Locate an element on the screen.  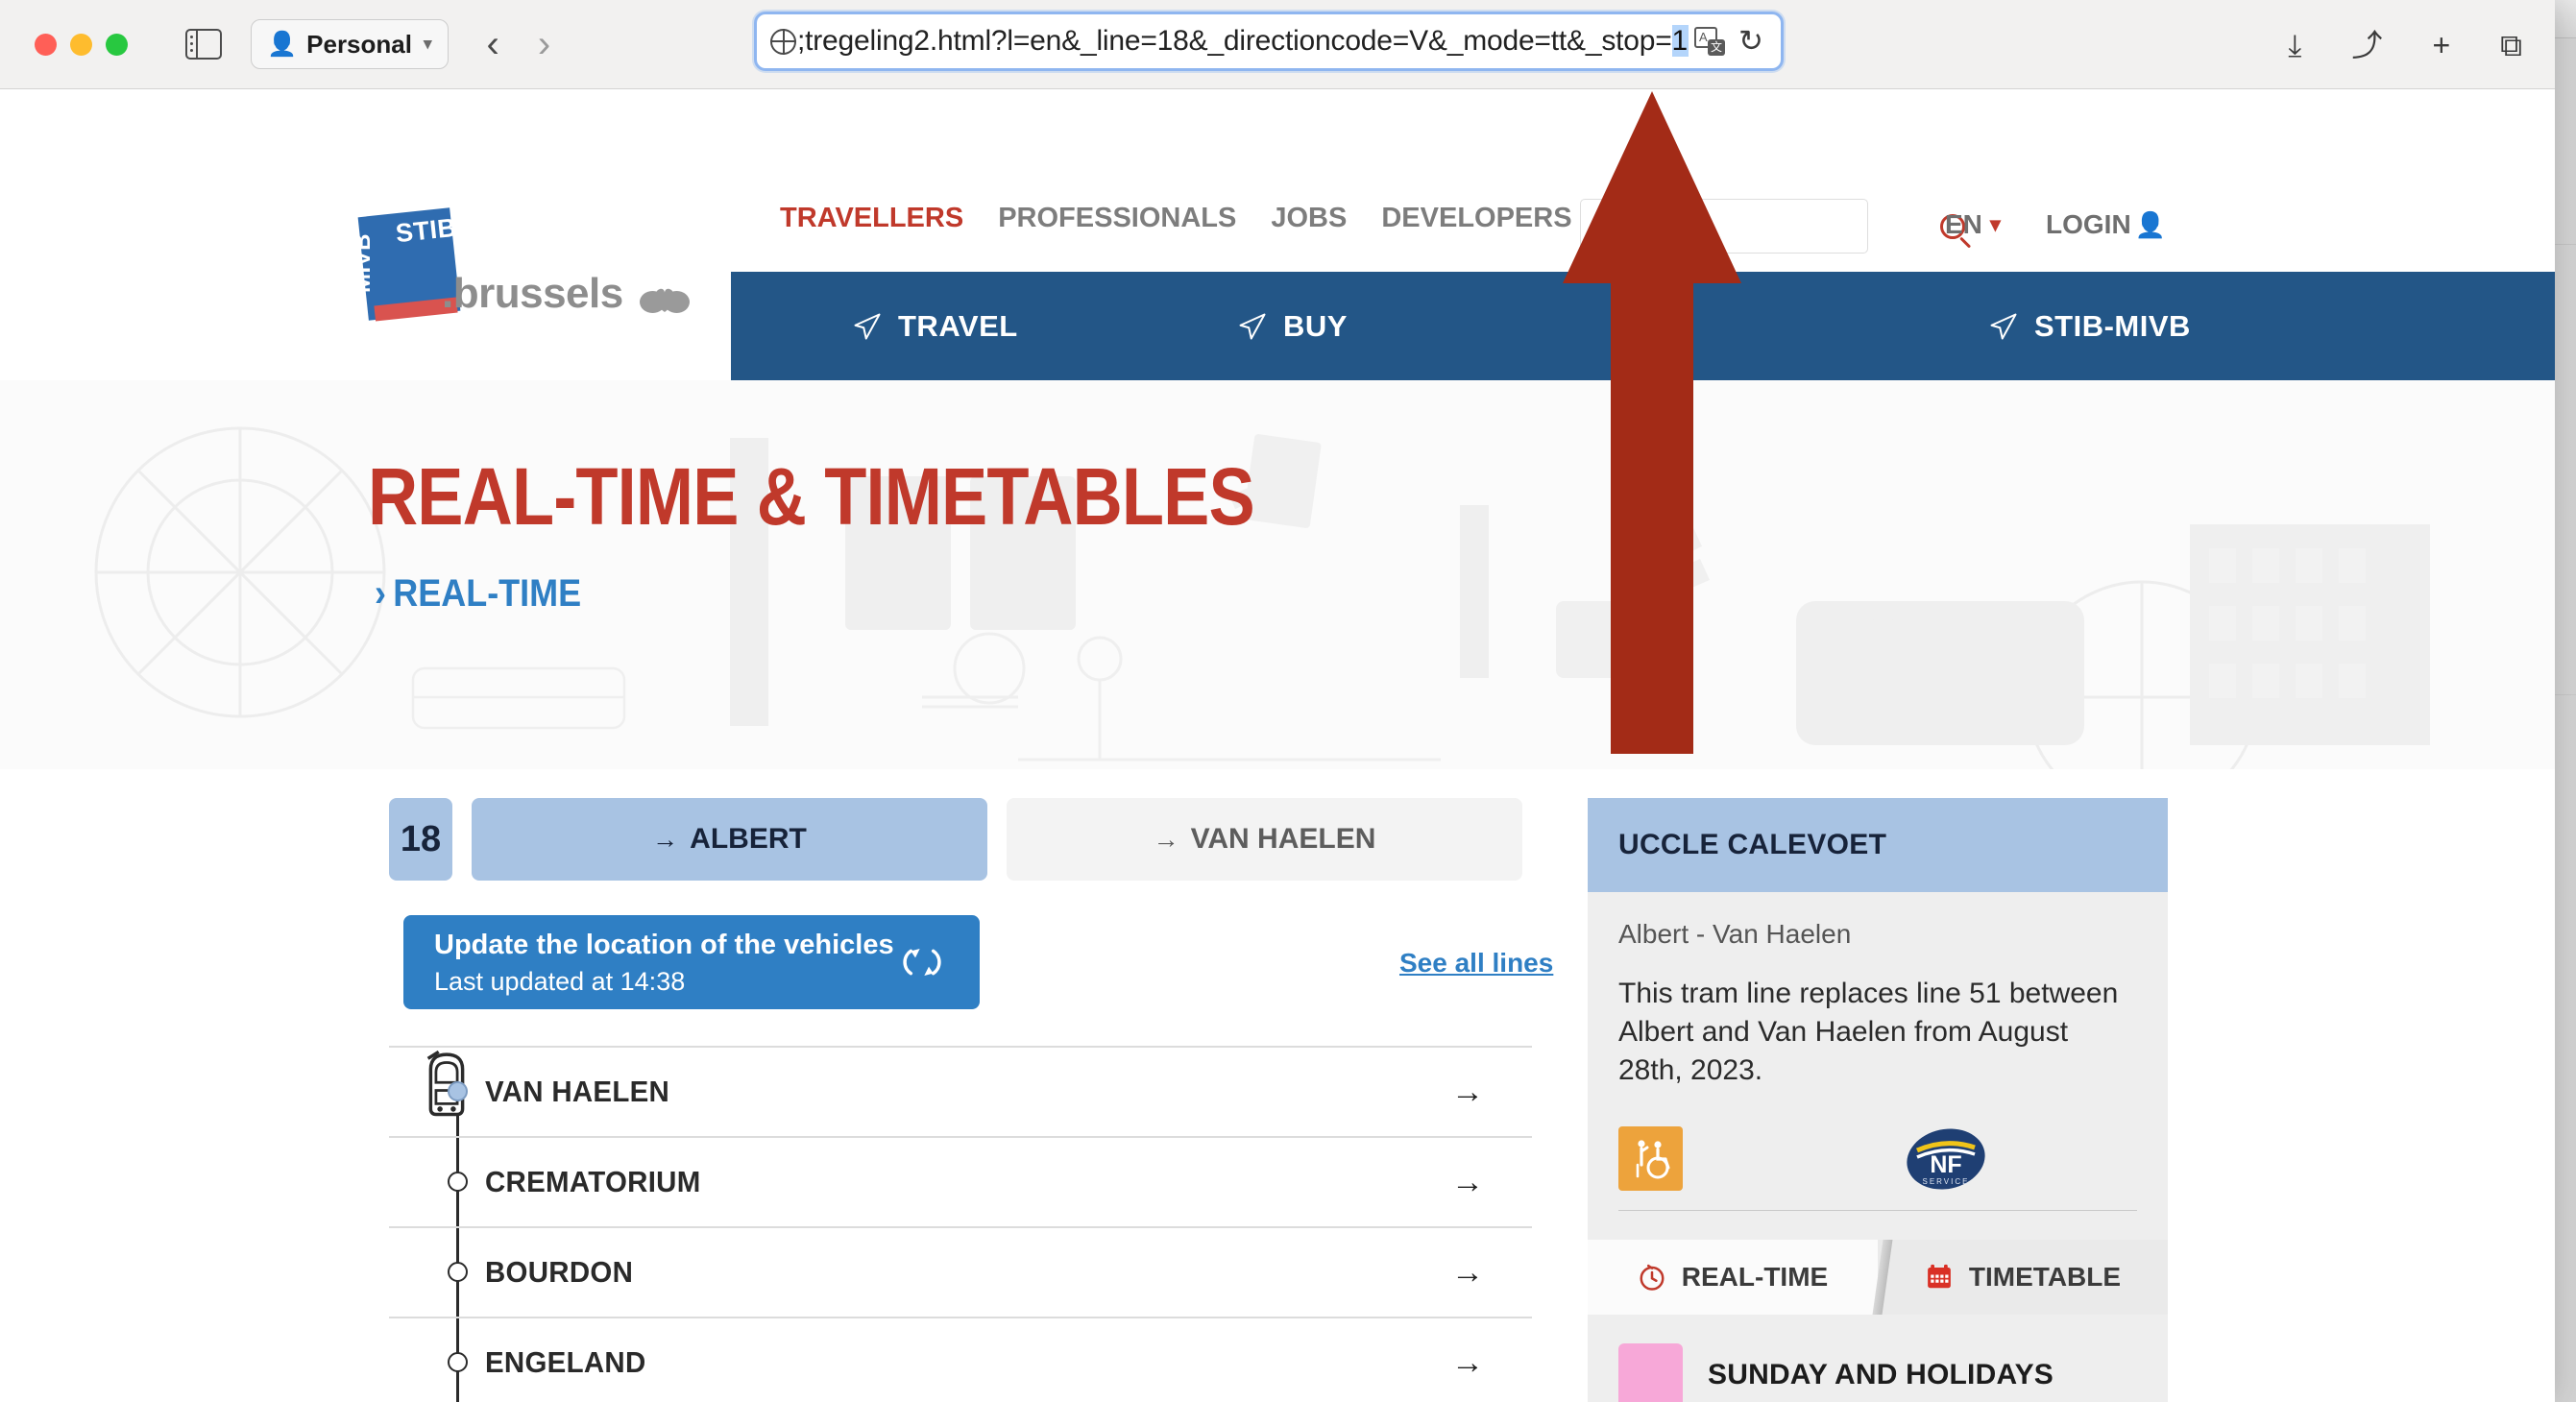
breadcrumb-label: REAL-TIME is located at coordinates (487, 594).